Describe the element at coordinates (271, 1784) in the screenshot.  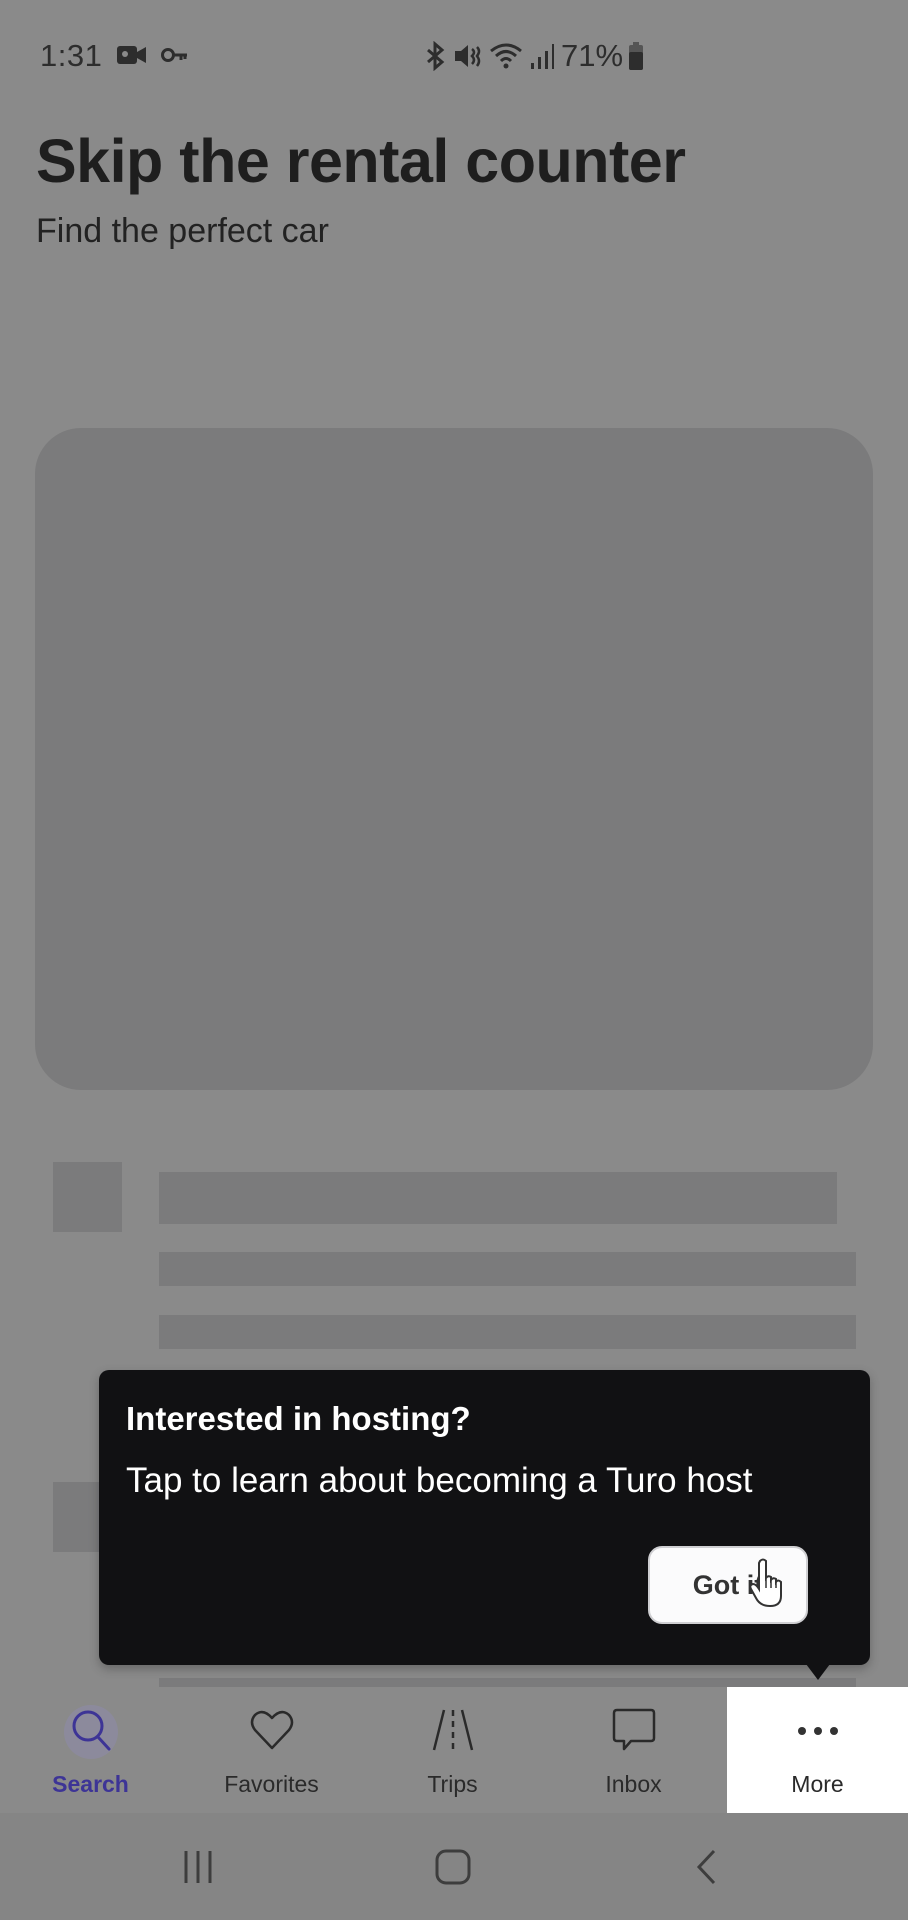
I see `nav-label: Favorites` at that location.